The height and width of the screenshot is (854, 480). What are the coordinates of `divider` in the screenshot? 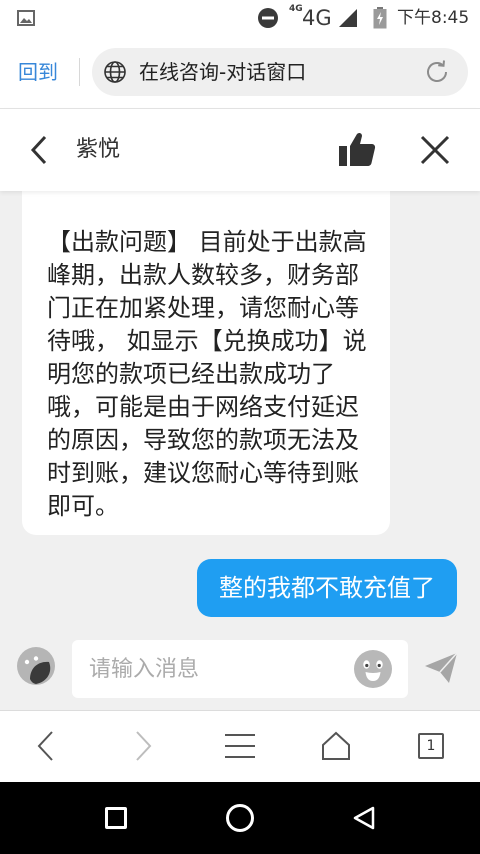 It's located at (79, 72).